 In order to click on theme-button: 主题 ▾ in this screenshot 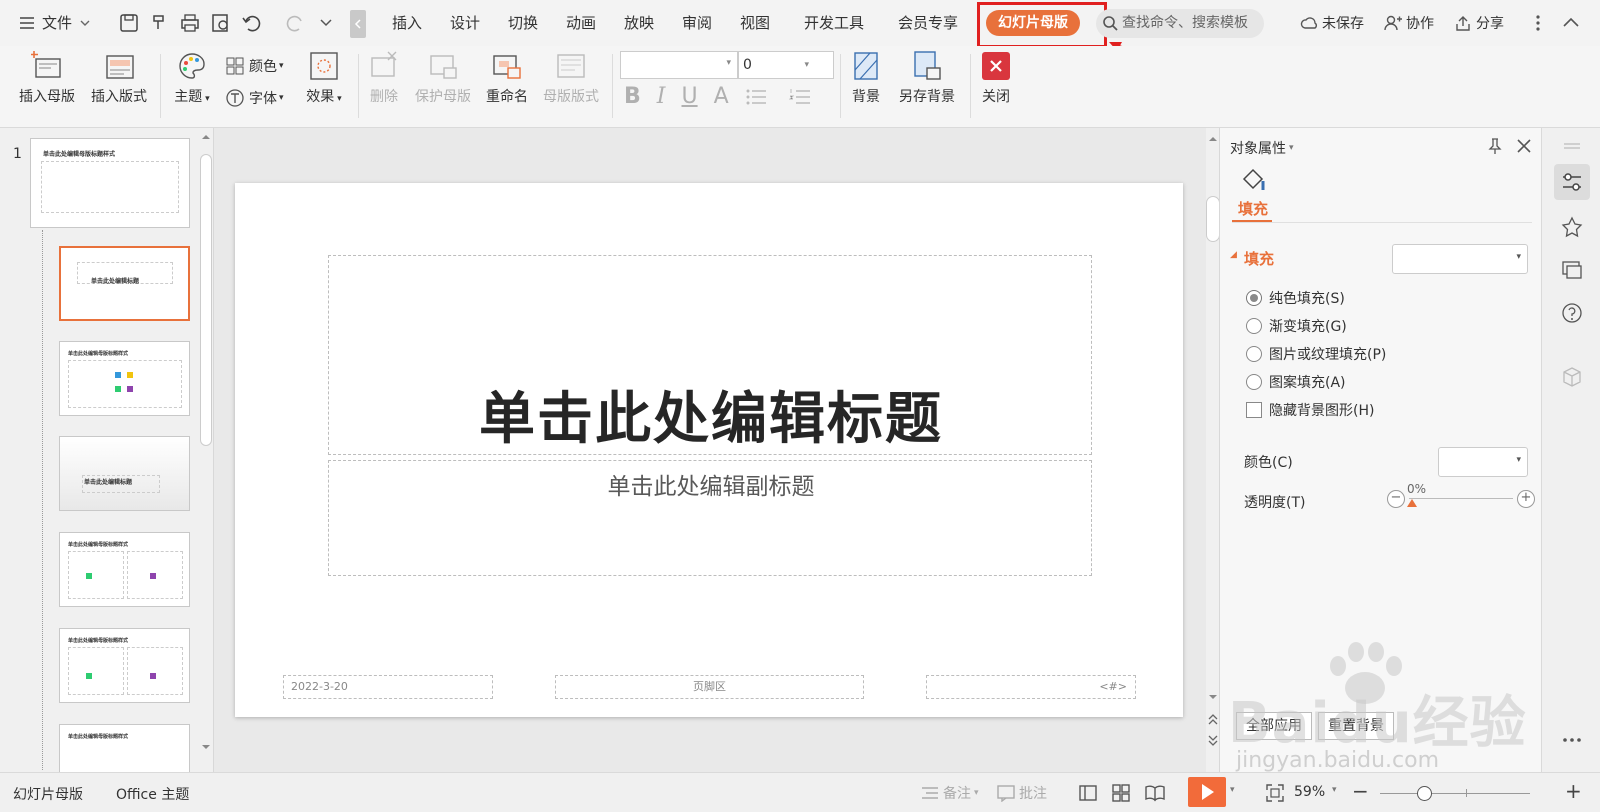, I will do `click(192, 78)`.